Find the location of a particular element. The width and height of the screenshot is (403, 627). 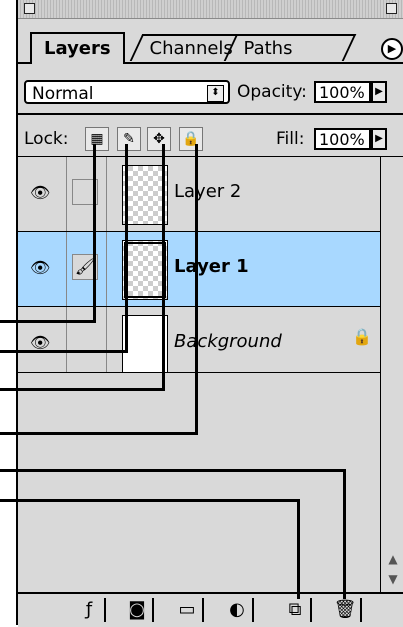

layer-name: Layer 1 is located at coordinates (211, 266).